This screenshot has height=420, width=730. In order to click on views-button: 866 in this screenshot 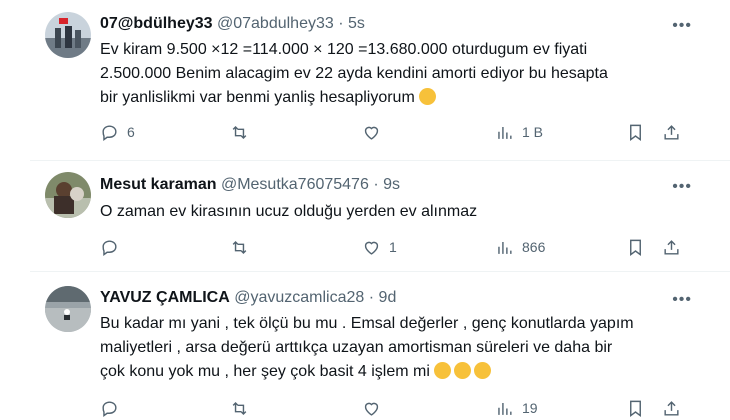, I will do `click(520, 247)`.